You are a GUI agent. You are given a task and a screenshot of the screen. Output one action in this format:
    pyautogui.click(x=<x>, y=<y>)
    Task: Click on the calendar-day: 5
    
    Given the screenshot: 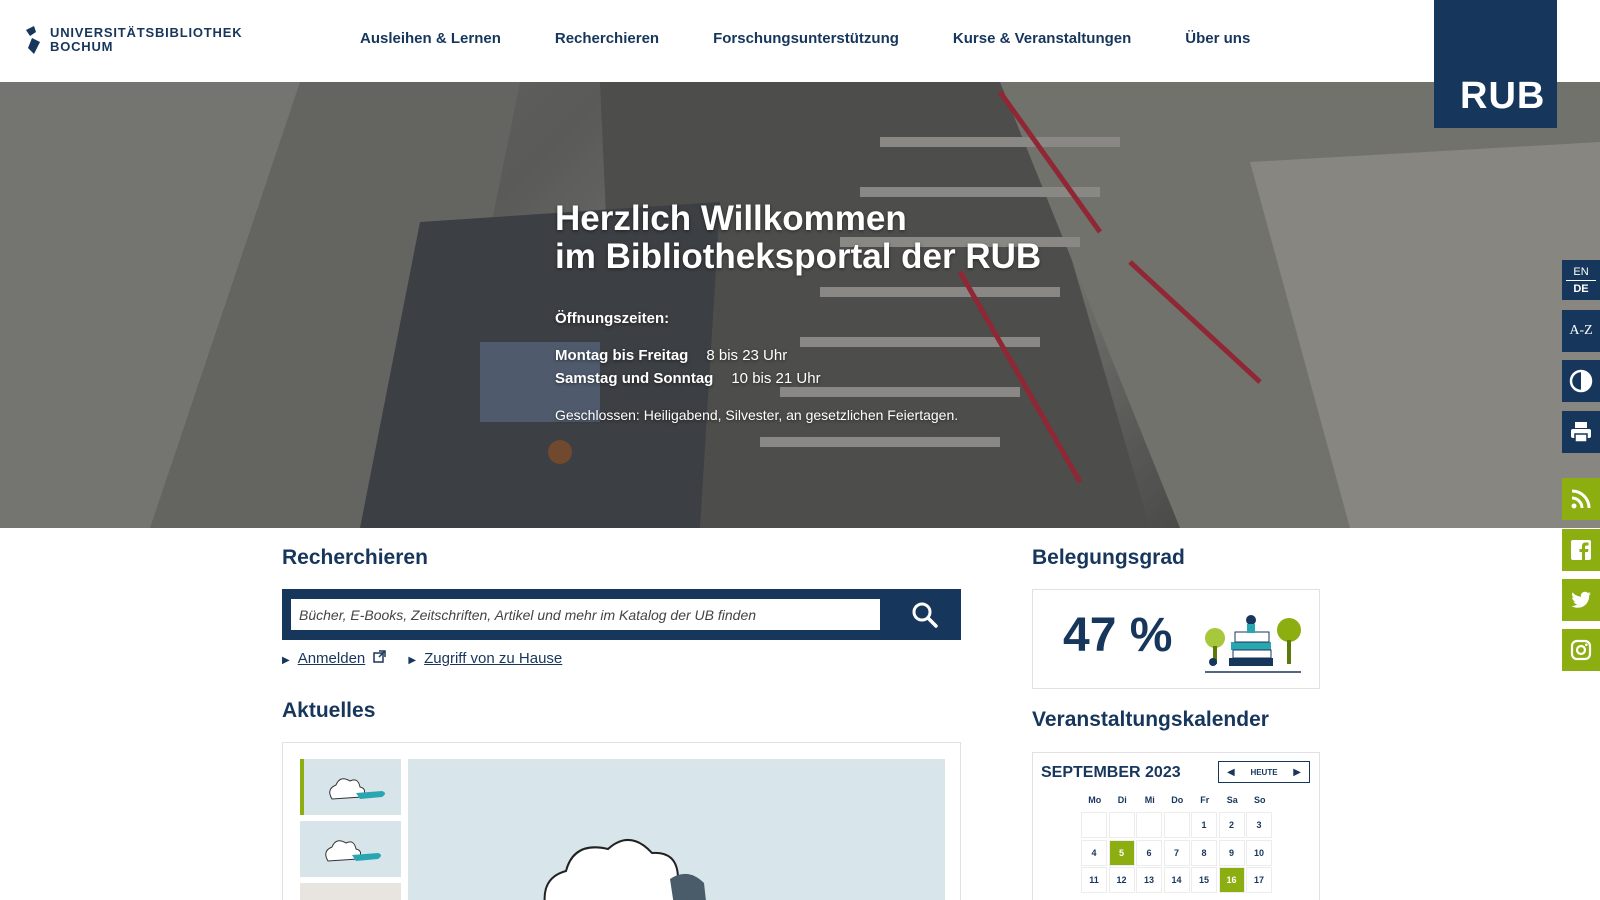 What is the action you would take?
    pyautogui.click(x=1121, y=852)
    